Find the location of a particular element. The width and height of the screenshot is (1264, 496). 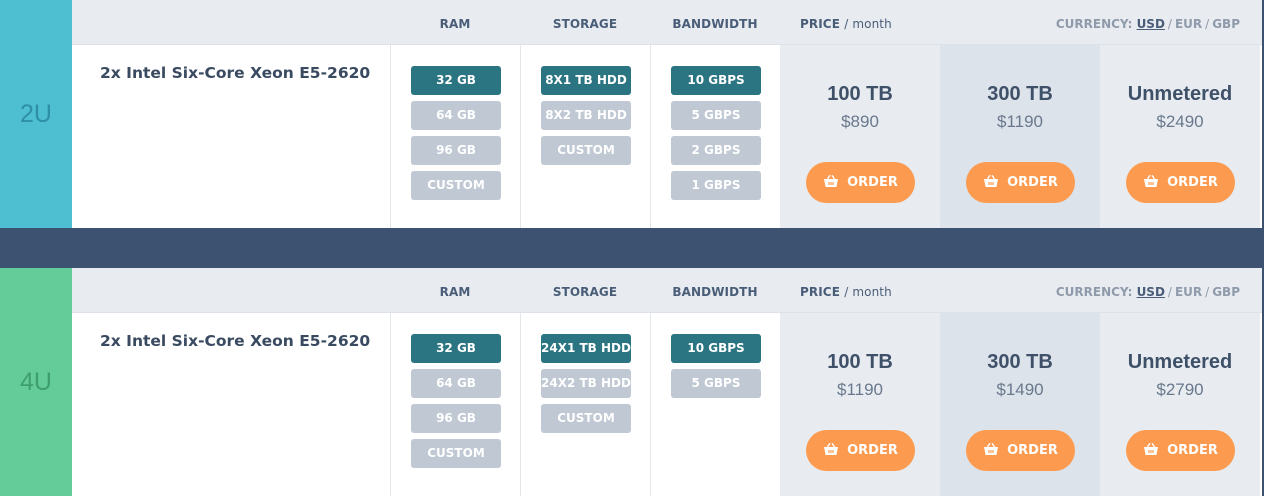

bandwidth-options: 10 GBPS 5 GBPS is located at coordinates (716, 369).